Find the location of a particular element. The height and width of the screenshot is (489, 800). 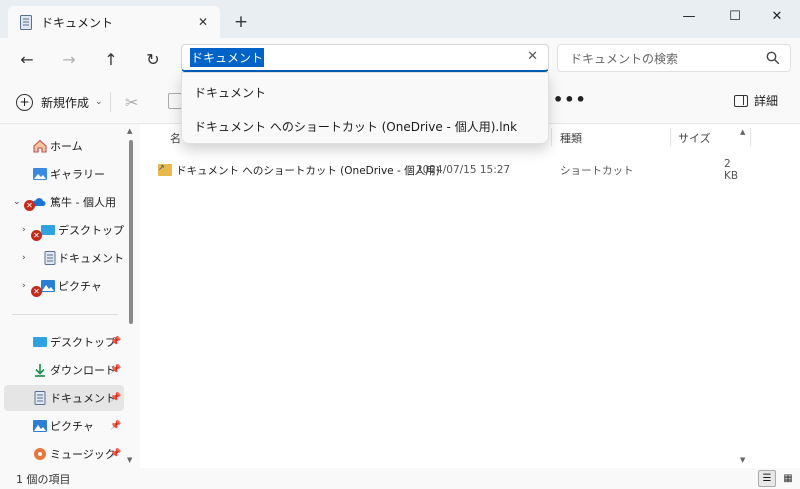

suggestion-item: ドキュメント is located at coordinates (230, 92).